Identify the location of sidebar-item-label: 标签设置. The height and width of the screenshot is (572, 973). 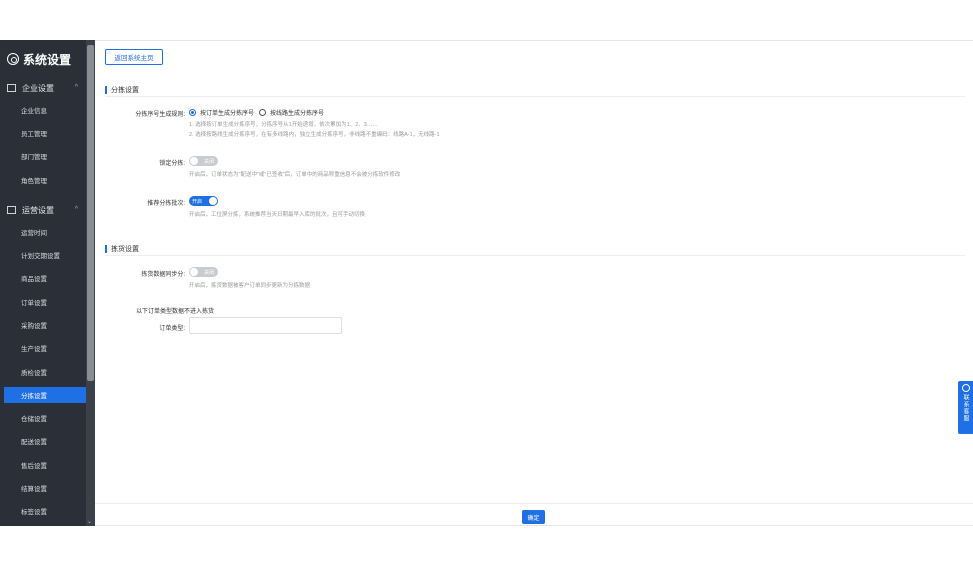
(43, 511).